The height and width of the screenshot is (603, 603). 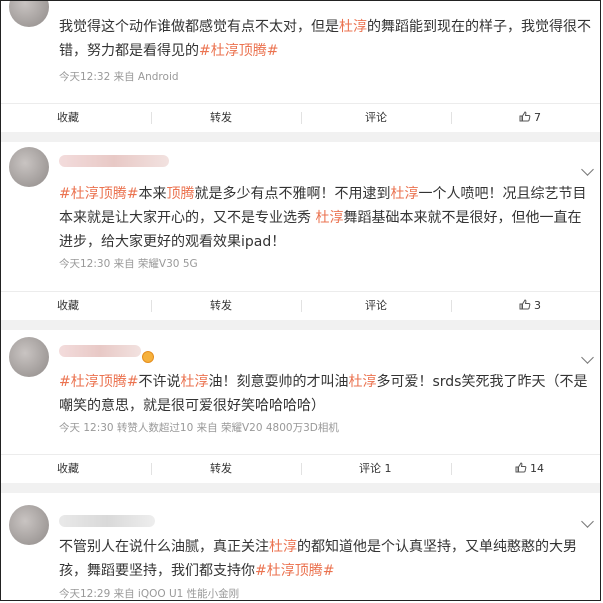 I want to click on emoji-badge-icon, so click(x=148, y=357).